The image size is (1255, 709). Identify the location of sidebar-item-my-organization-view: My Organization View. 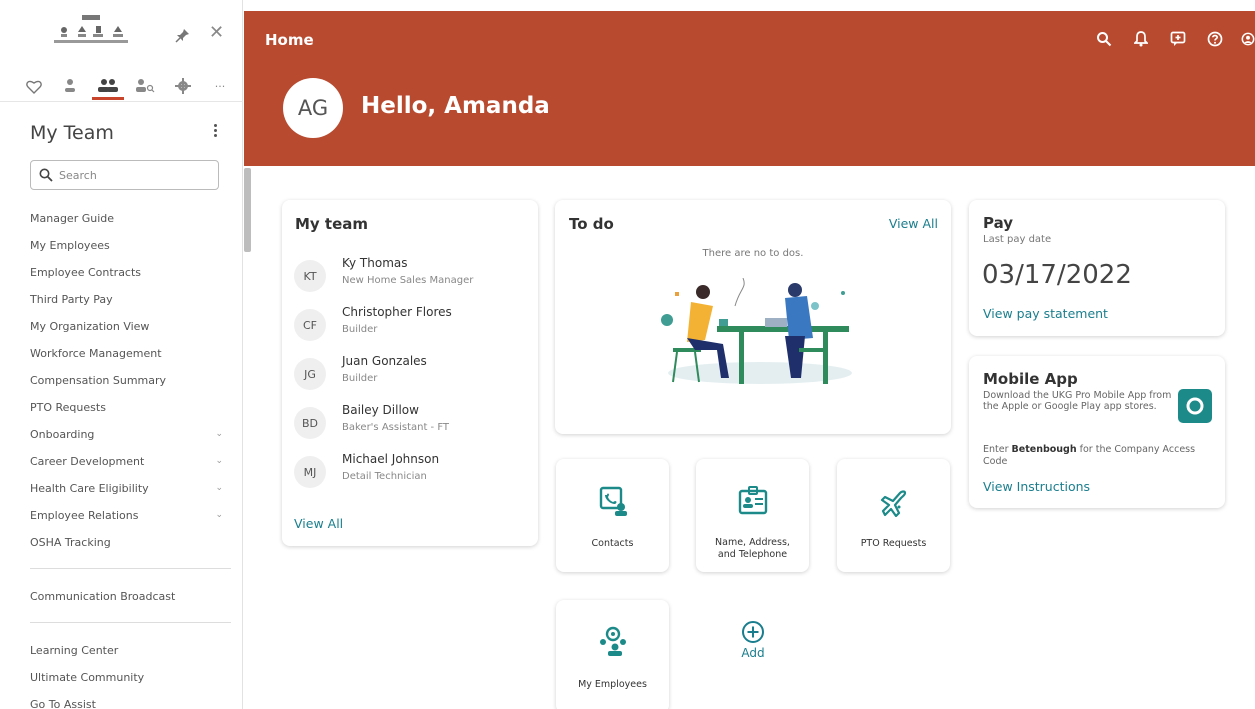
(127, 326).